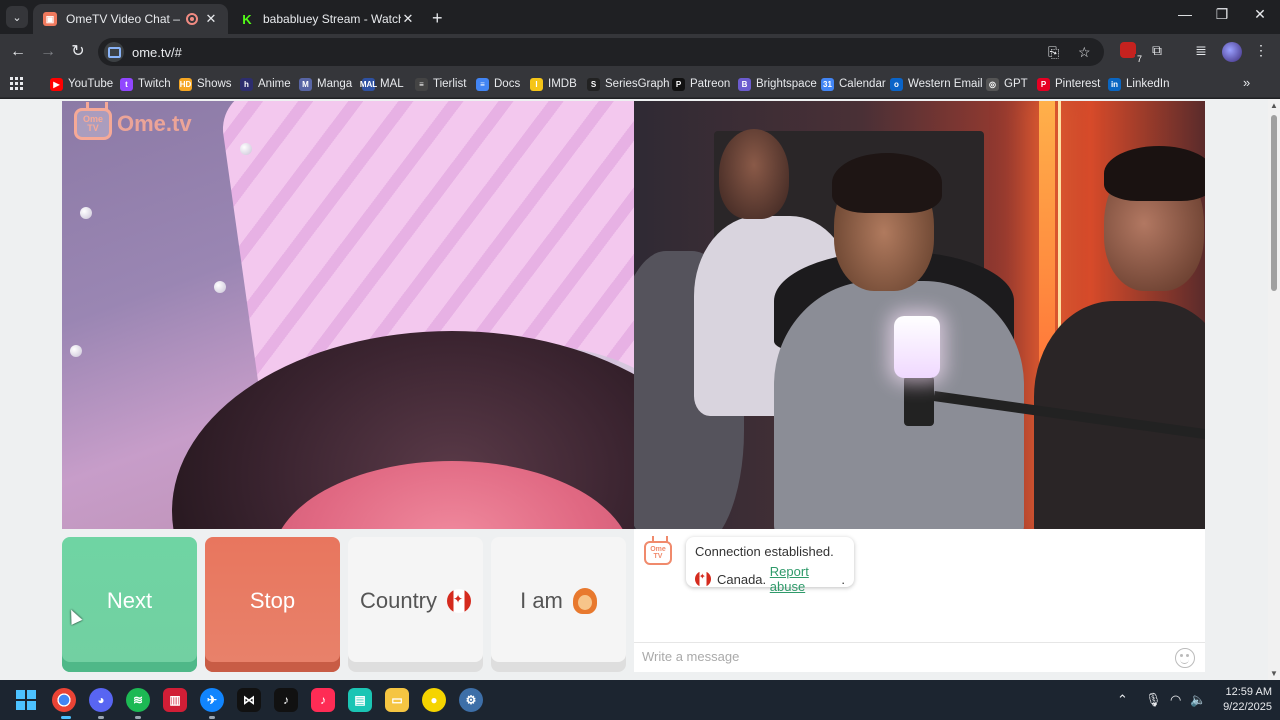 This screenshot has height=720, width=1280. What do you see at coordinates (601, 52) in the screenshot?
I see `address-bar: ome.tv/# ⎘ ☆` at bounding box center [601, 52].